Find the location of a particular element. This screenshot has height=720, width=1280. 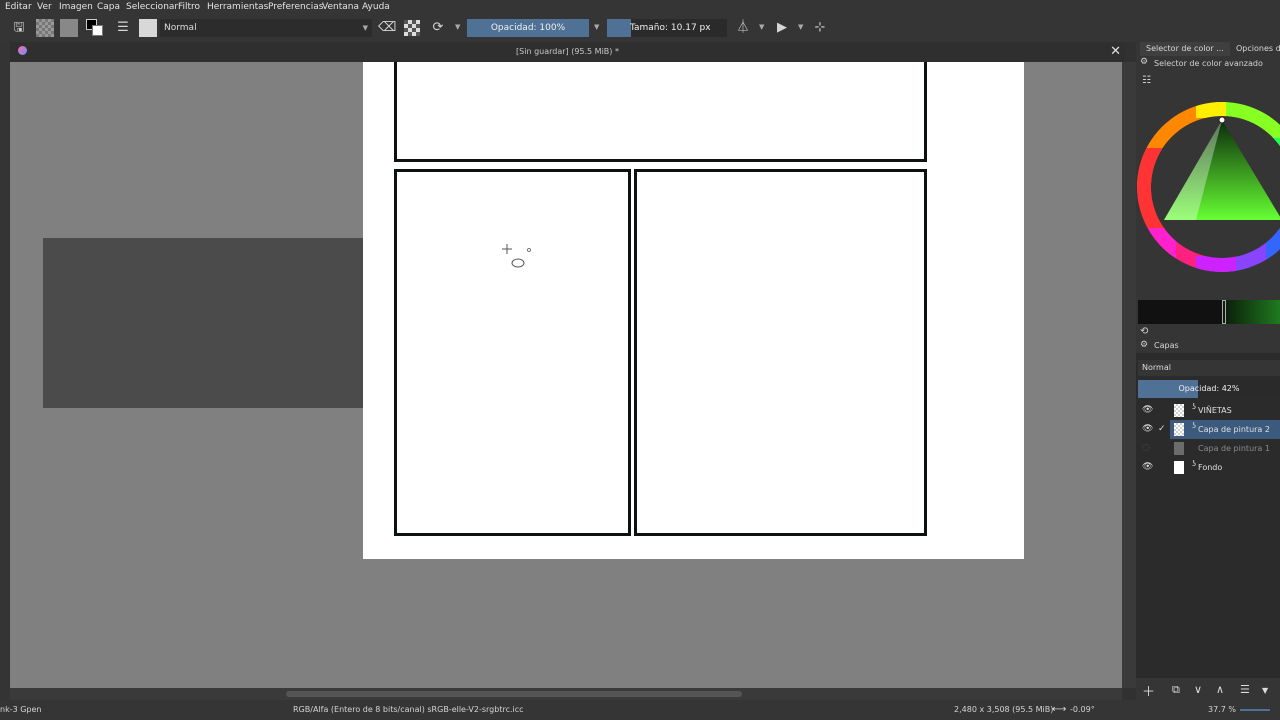

layer-blend-value: Normal is located at coordinates (1156, 367).